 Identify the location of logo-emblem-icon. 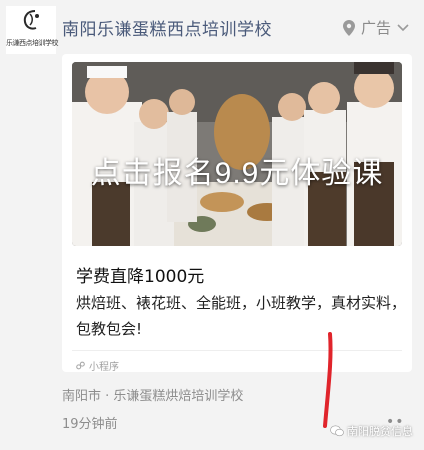
(31, 20).